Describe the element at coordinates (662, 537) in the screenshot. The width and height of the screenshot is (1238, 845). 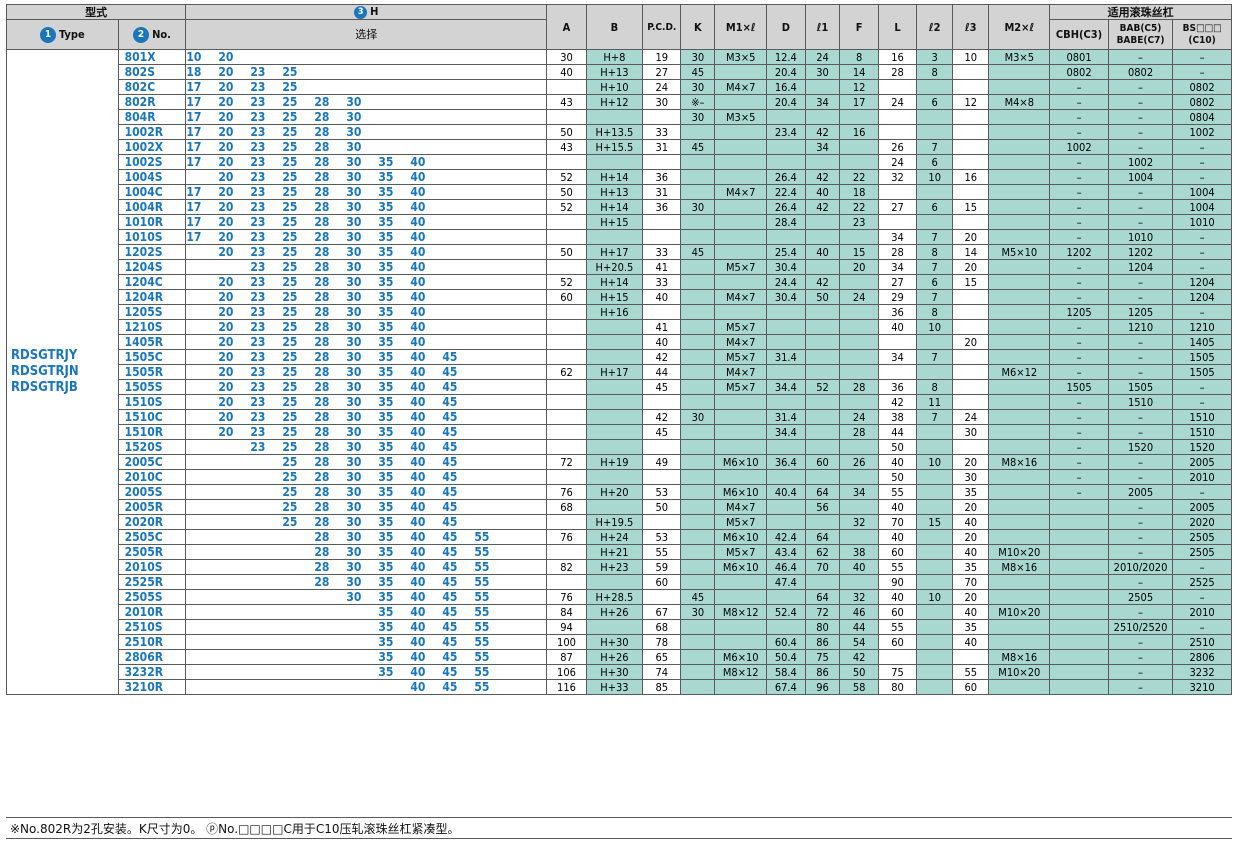
I see `dim-cell: 53` at that location.